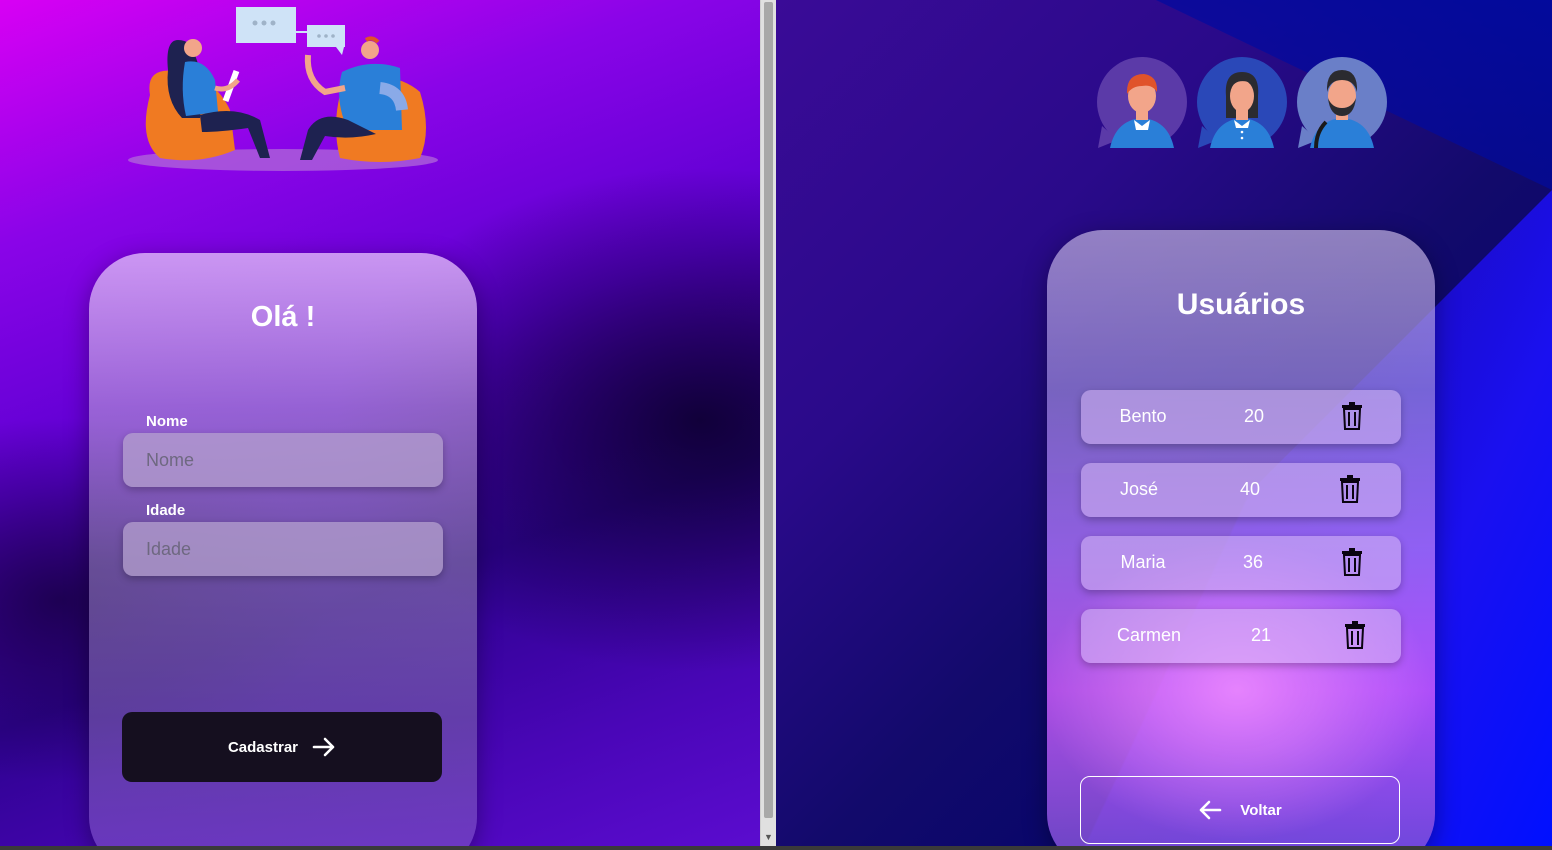 The image size is (1552, 850). I want to click on age-input, so click(283, 549).